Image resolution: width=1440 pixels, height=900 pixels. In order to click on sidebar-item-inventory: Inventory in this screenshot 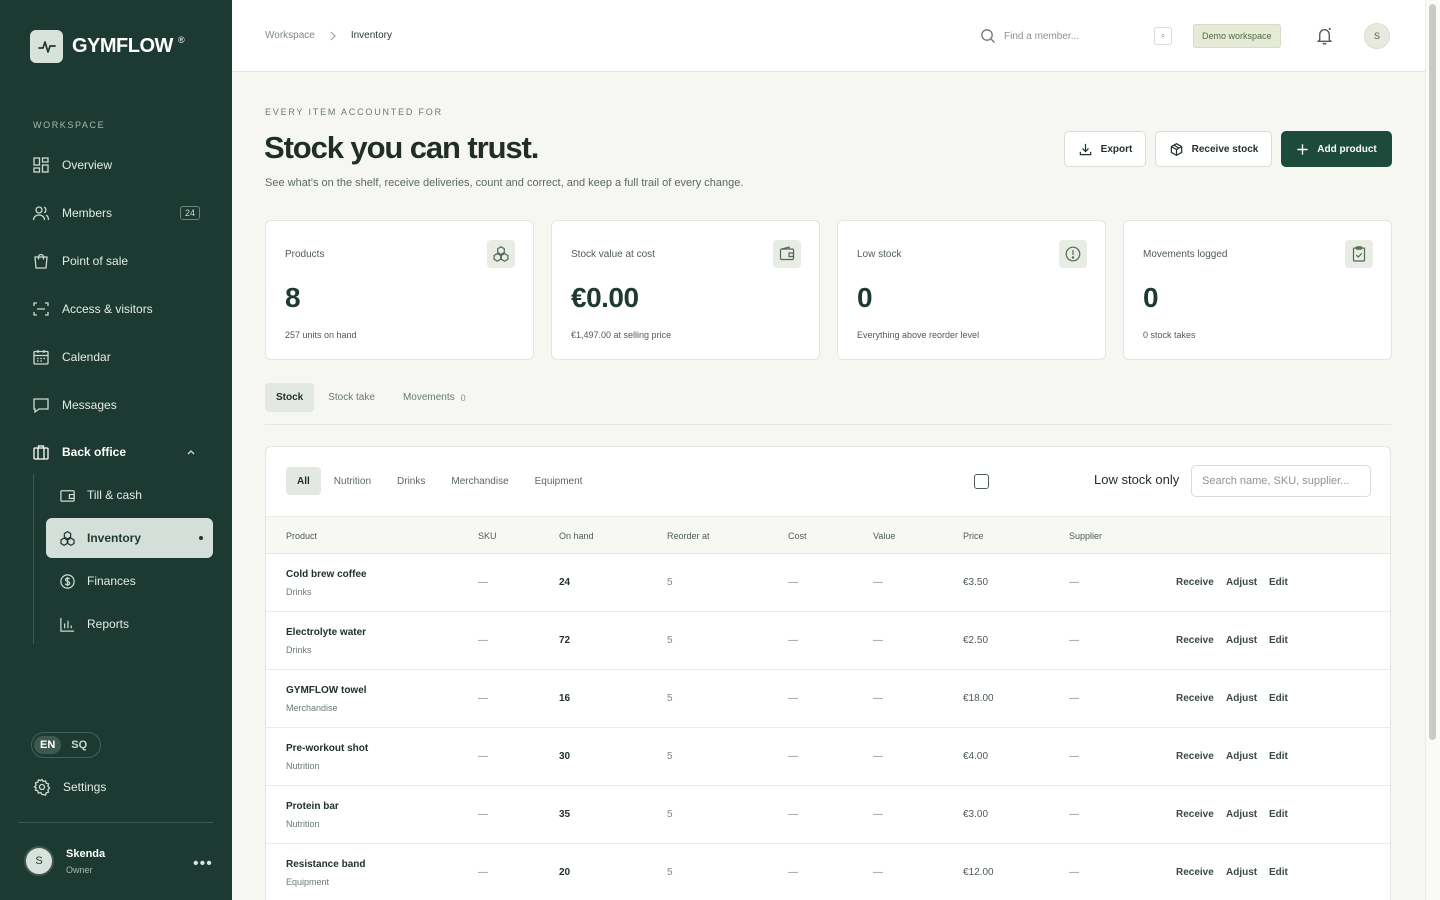, I will do `click(129, 538)`.